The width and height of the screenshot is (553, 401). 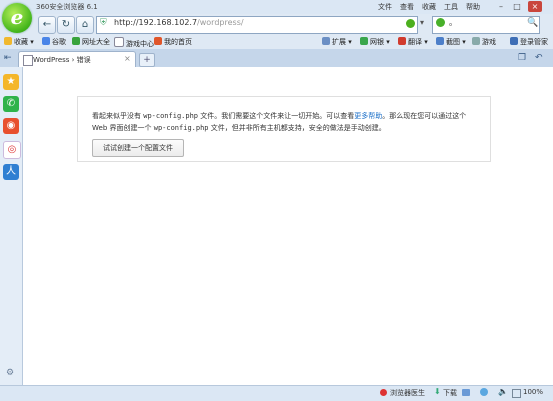 What do you see at coordinates (326, 41) in the screenshot?
I see `grid-icon` at bounding box center [326, 41].